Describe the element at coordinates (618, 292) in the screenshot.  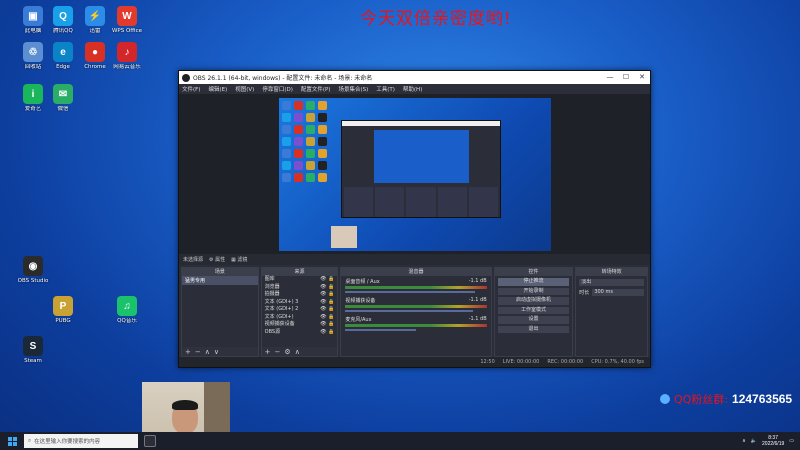
I see `duration-input: 300 ms` at that location.